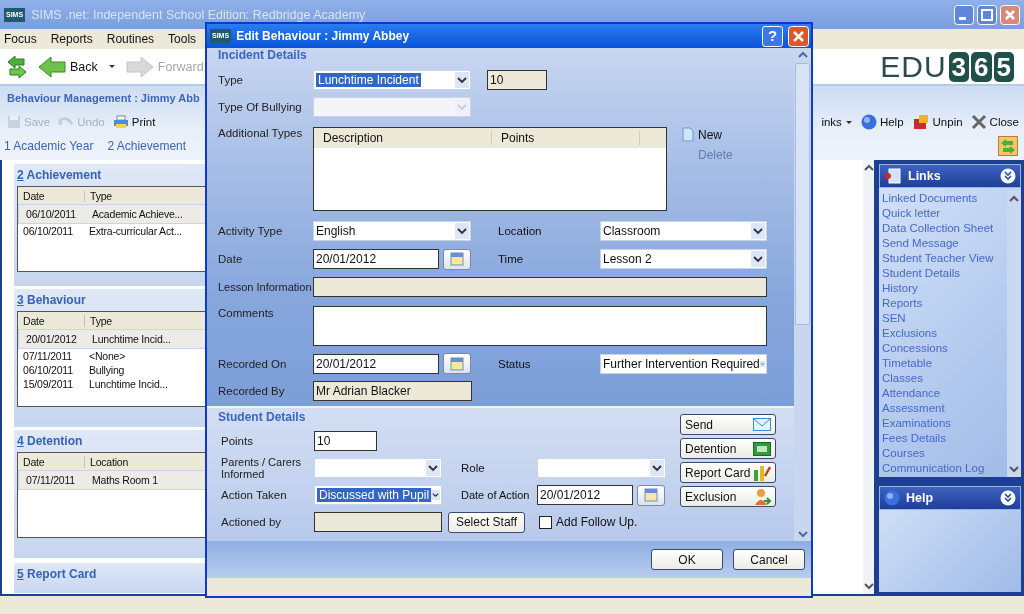  Describe the element at coordinates (944, 228) in the screenshot. I see `link-item: Data Collection Sheet` at that location.